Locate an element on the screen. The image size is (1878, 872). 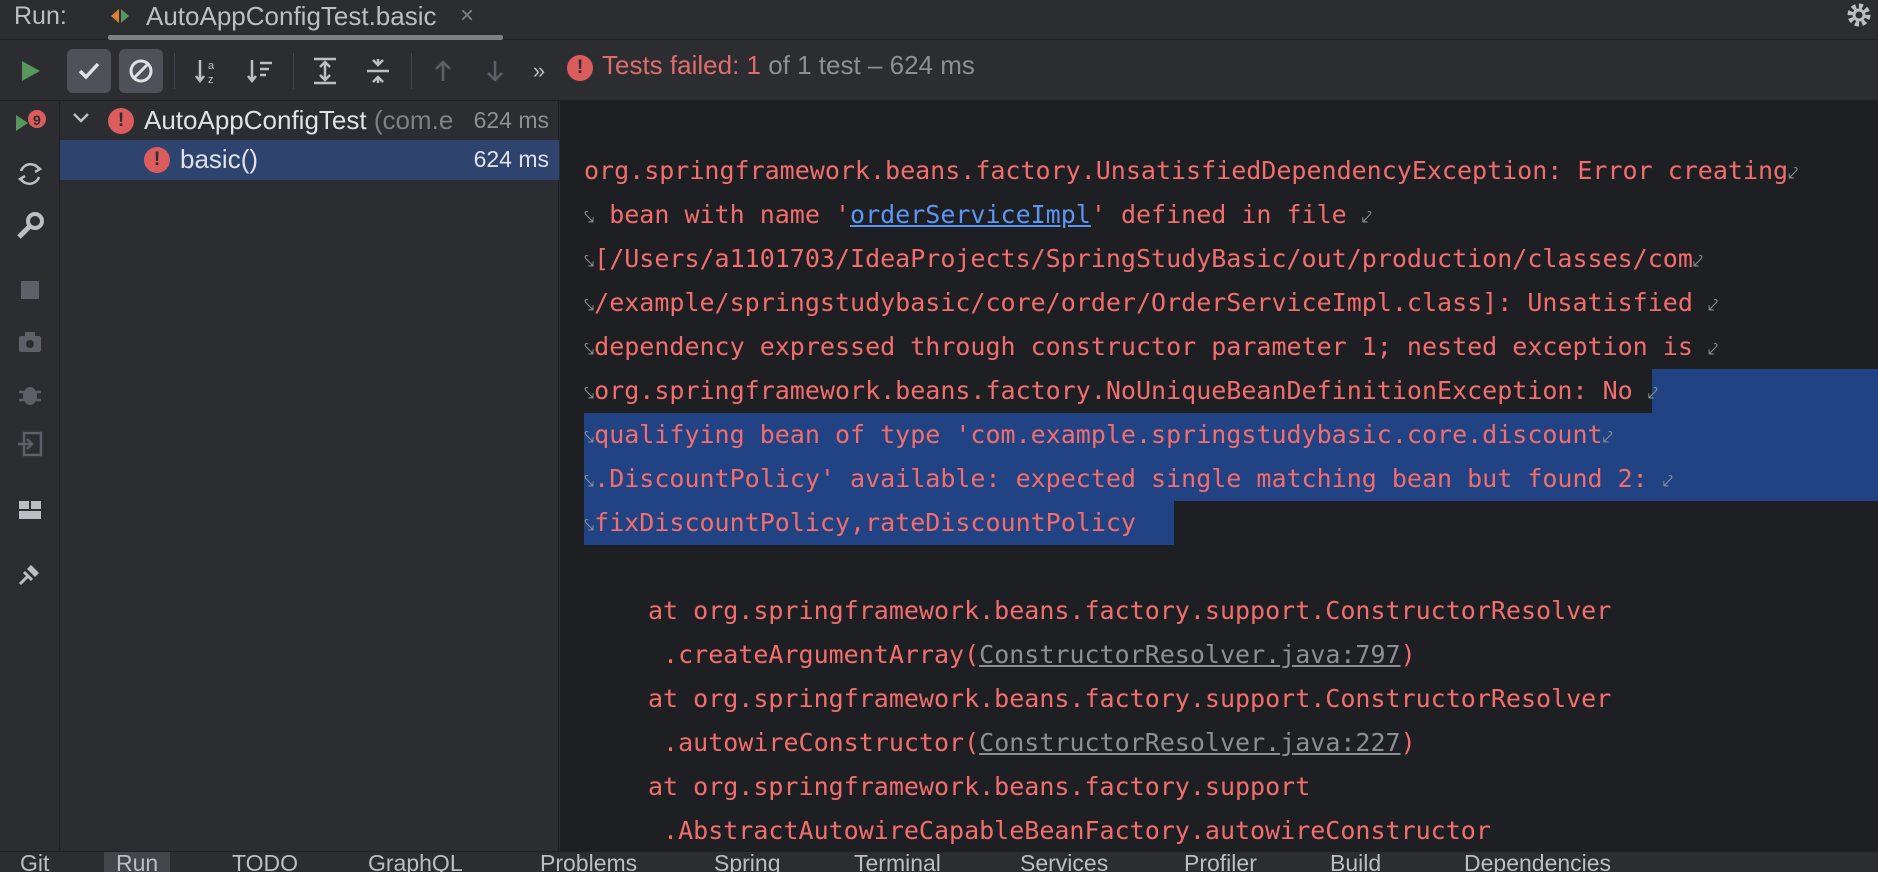
expand-all-button is located at coordinates (325, 71).